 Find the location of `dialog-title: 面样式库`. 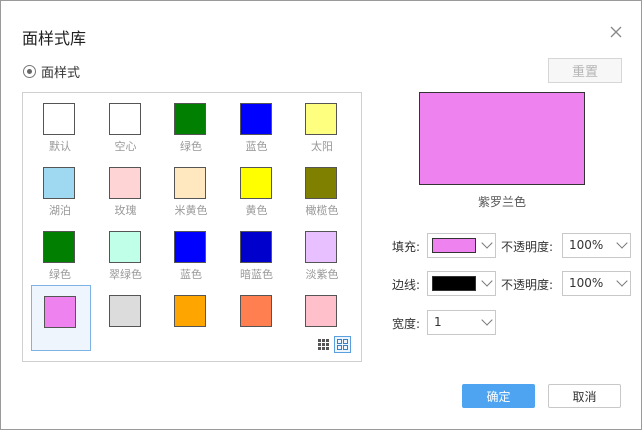

dialog-title: 面样式库 is located at coordinates (54, 38).